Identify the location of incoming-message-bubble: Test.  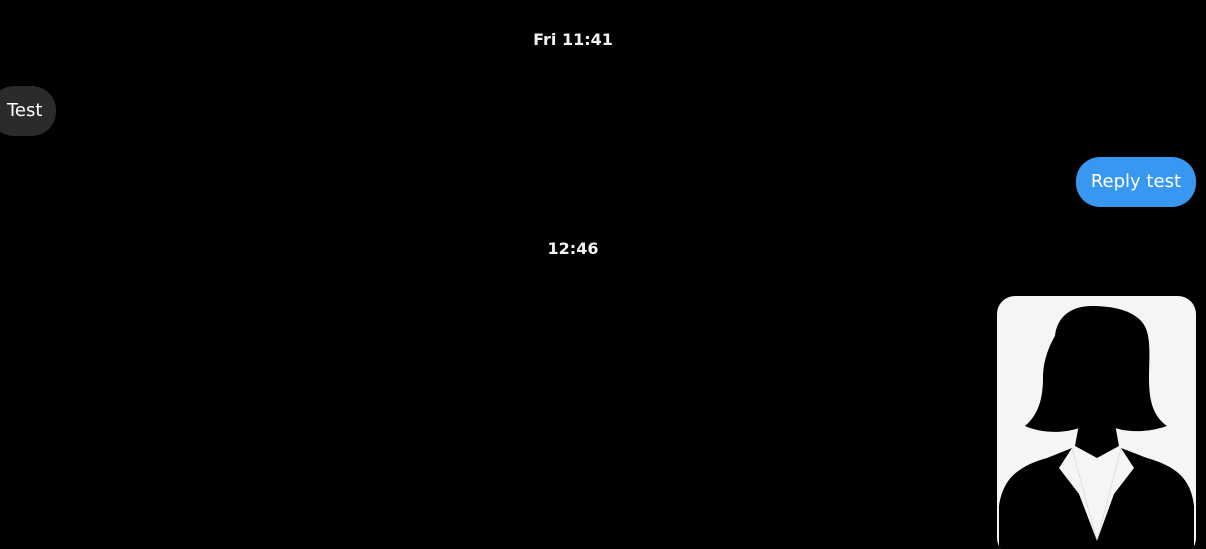
(28, 111).